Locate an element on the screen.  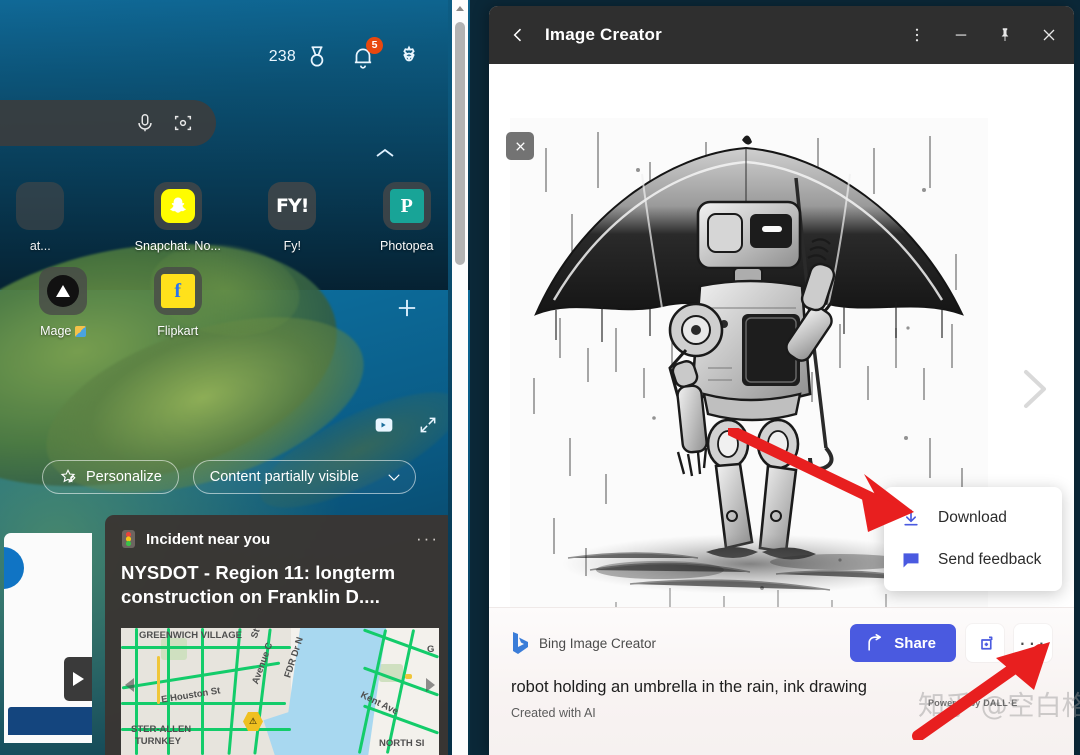
minimize-button is located at coordinates (961, 35).